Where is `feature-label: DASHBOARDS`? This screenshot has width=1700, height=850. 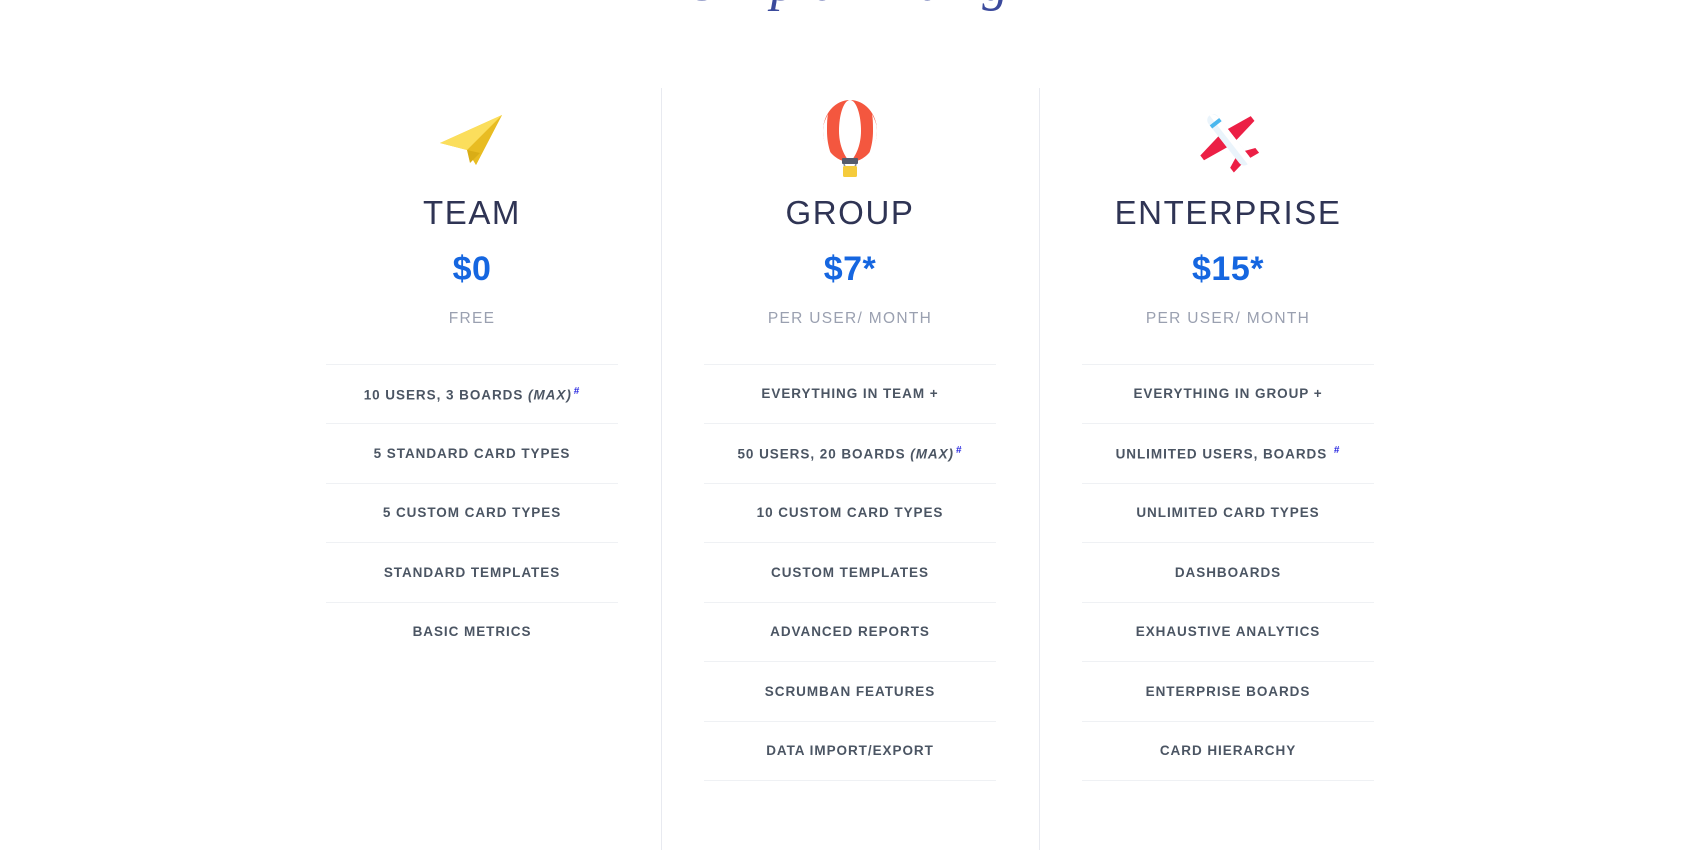 feature-label: DASHBOARDS is located at coordinates (1228, 572).